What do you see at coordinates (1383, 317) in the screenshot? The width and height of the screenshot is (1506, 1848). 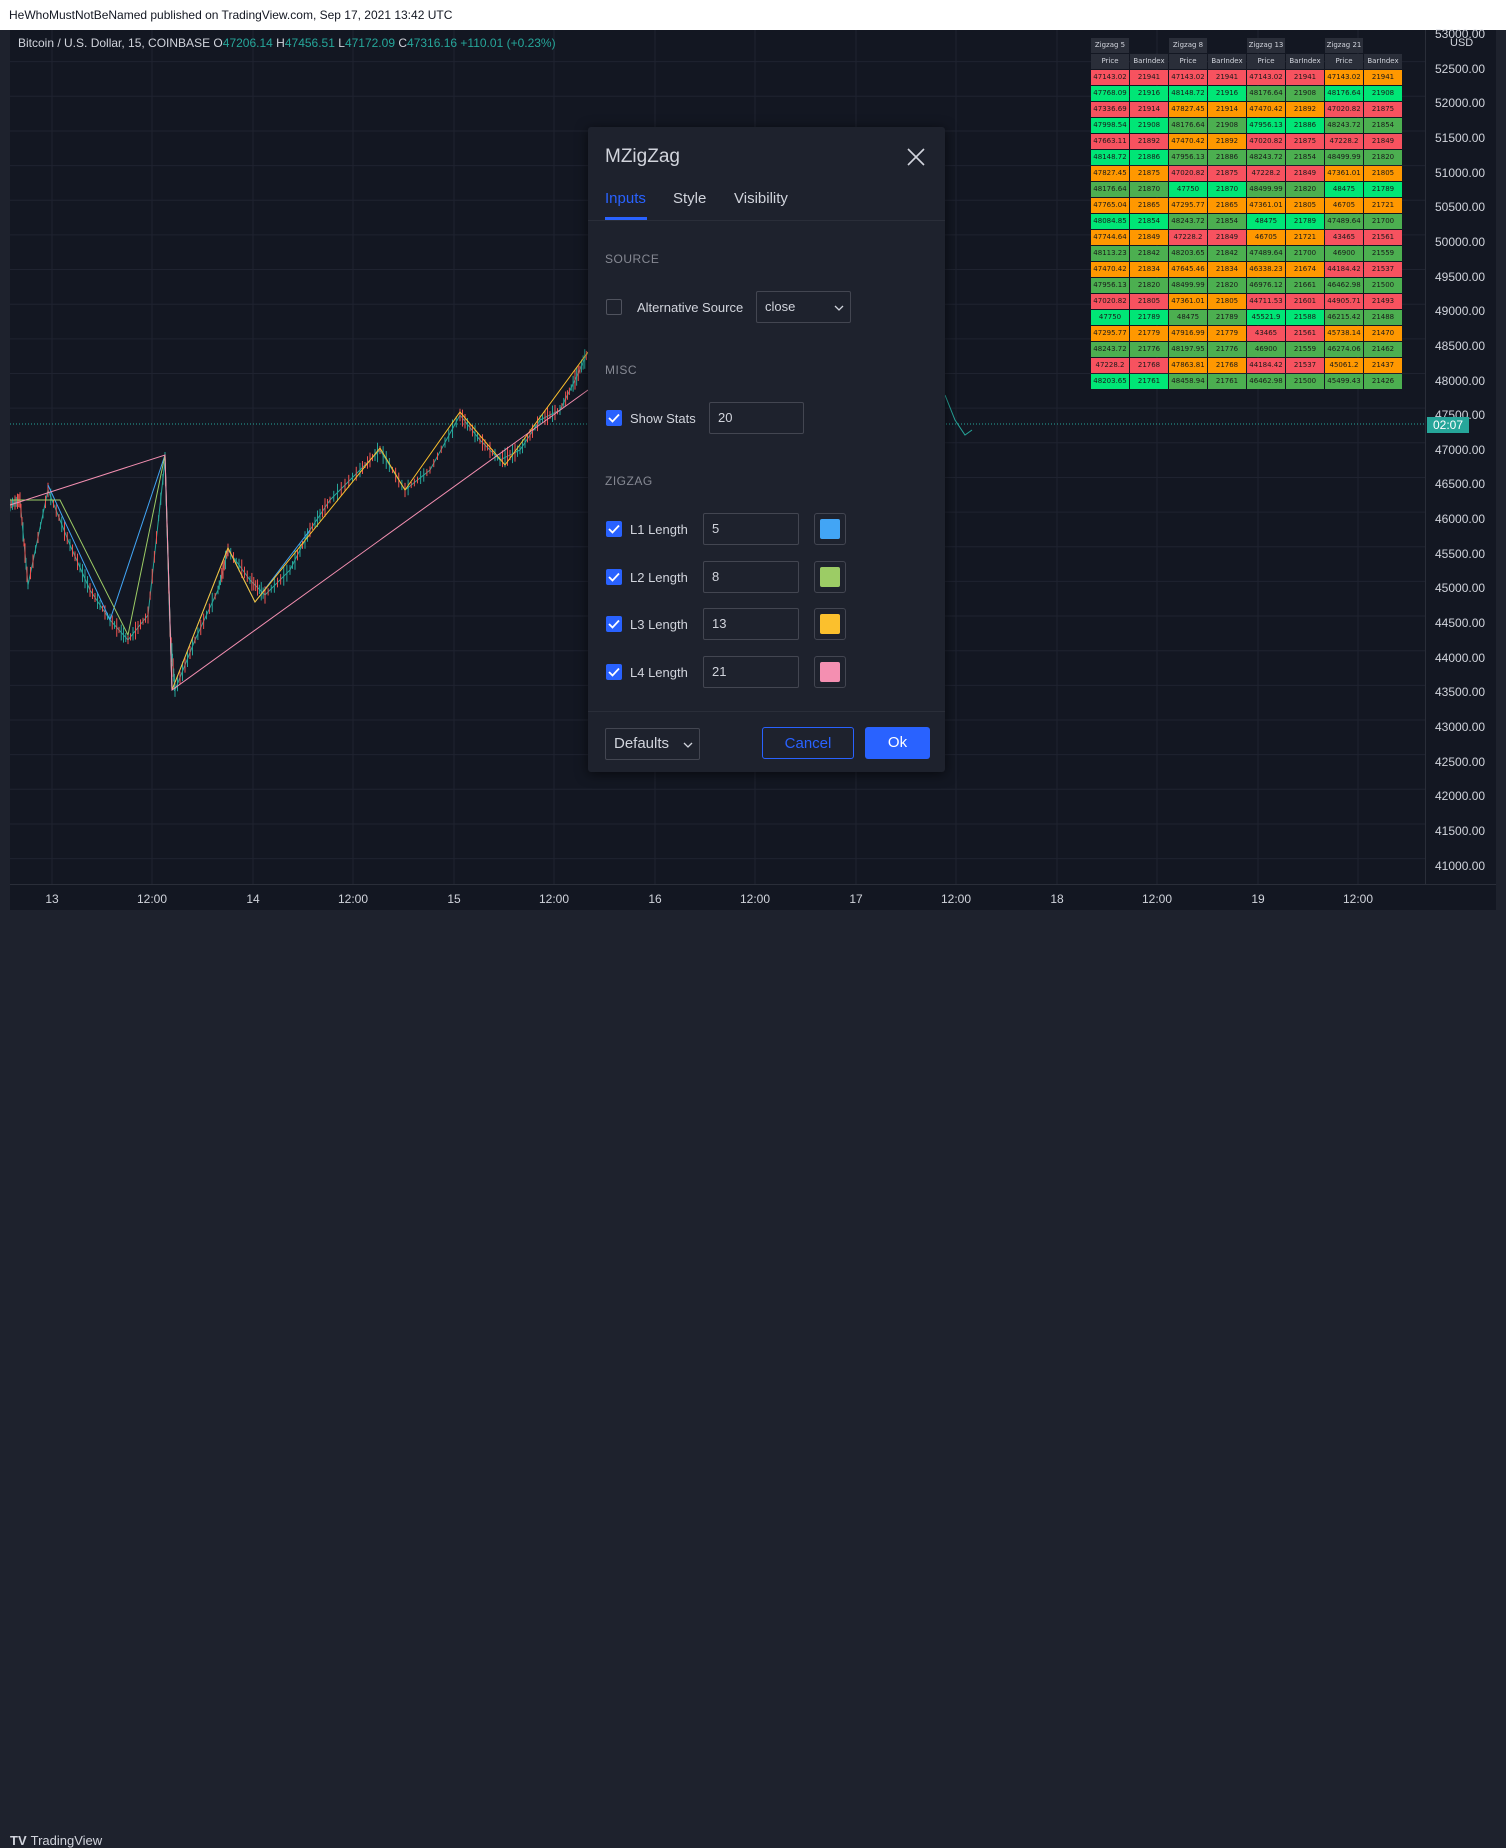 I see `table-cell: 21488` at bounding box center [1383, 317].